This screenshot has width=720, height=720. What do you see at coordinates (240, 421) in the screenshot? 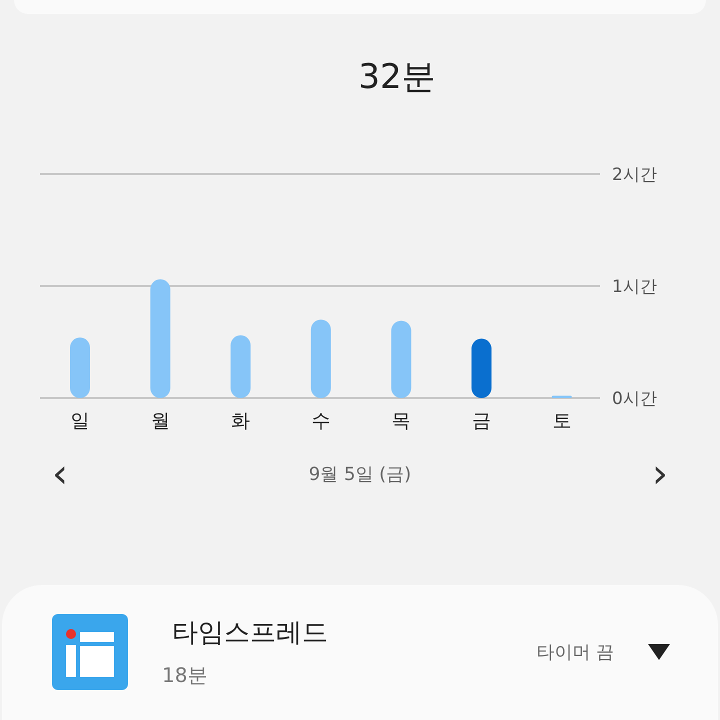
I see `day-label: 화` at bounding box center [240, 421].